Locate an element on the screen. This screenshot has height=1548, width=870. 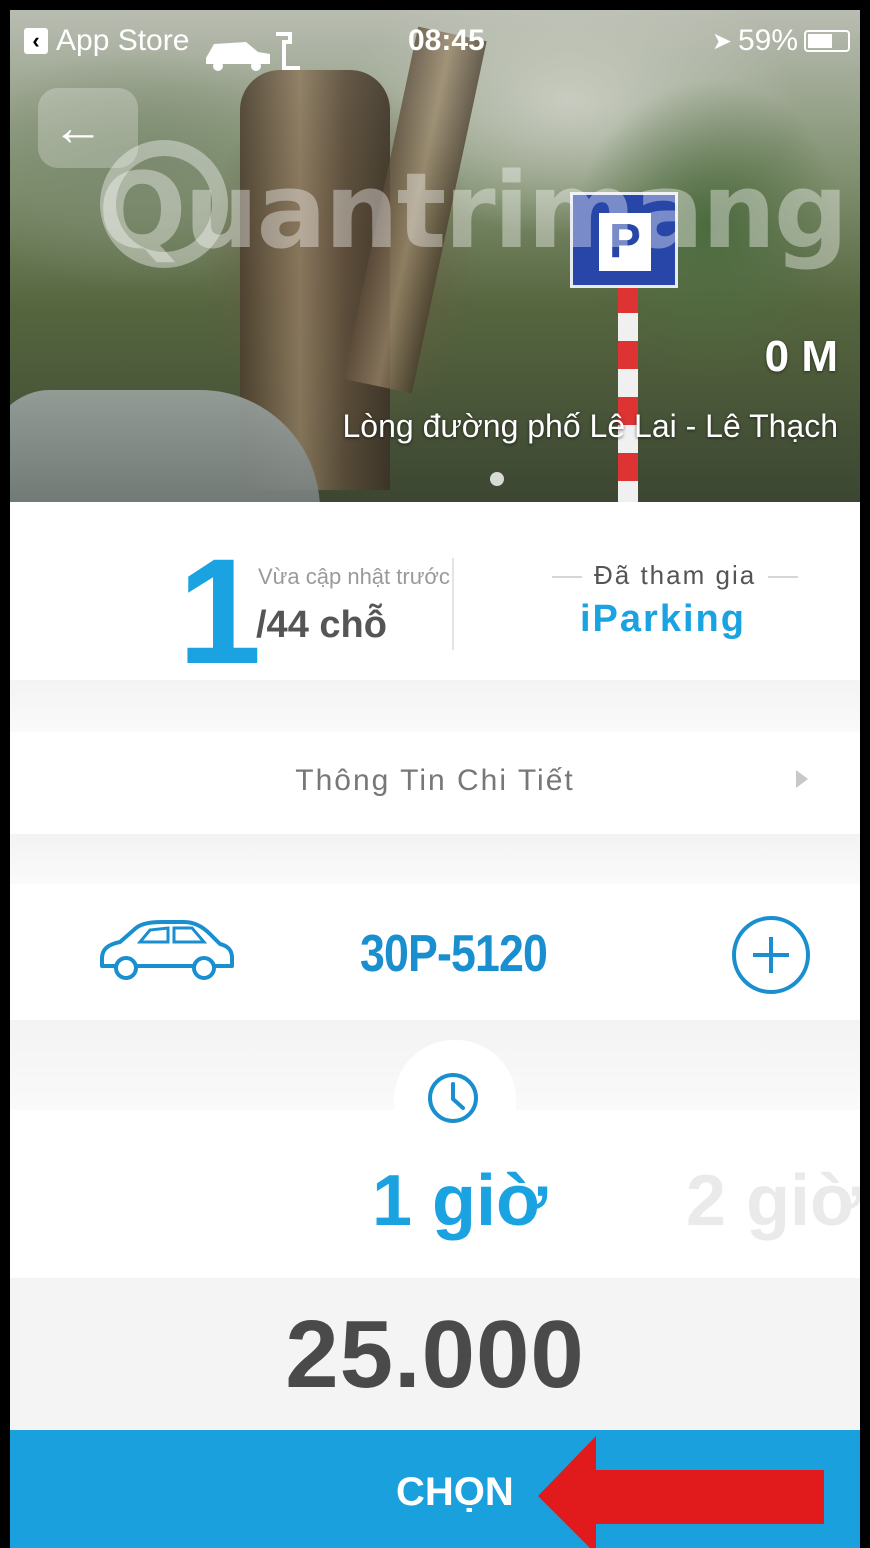
parking-sign-pole is located at coordinates (628, 393).